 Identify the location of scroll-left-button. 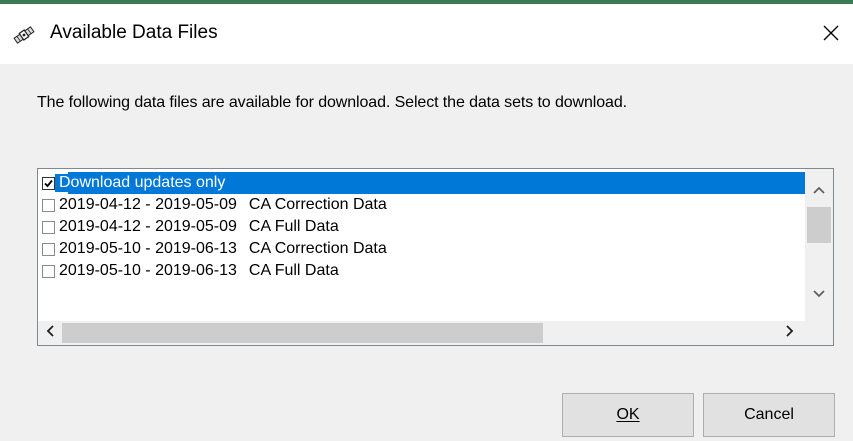
(50, 333).